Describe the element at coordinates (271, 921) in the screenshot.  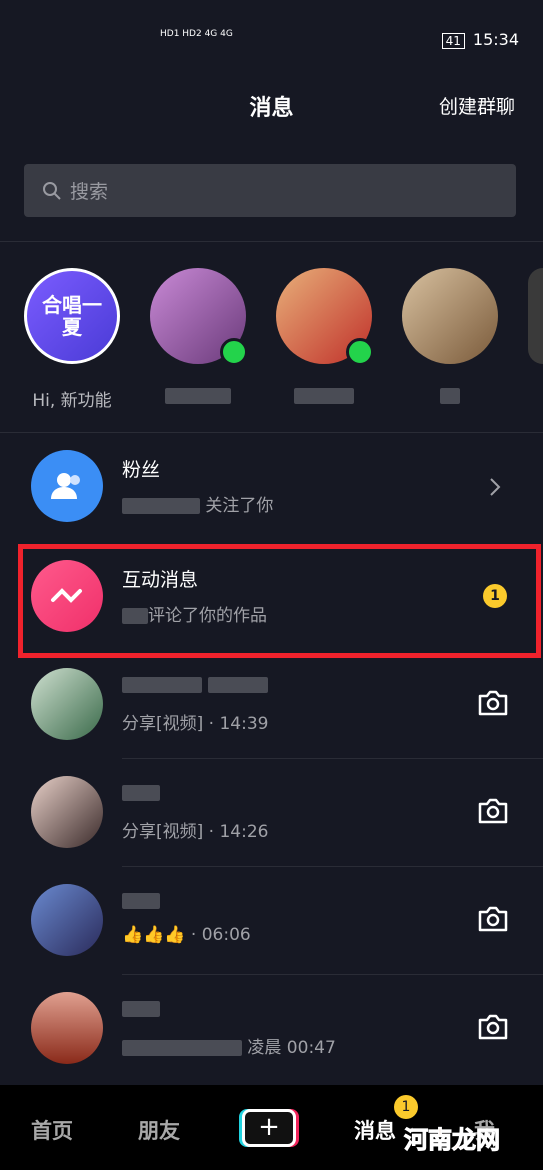
I see `chat-row: 👍👍👍 · 06:06` at that location.